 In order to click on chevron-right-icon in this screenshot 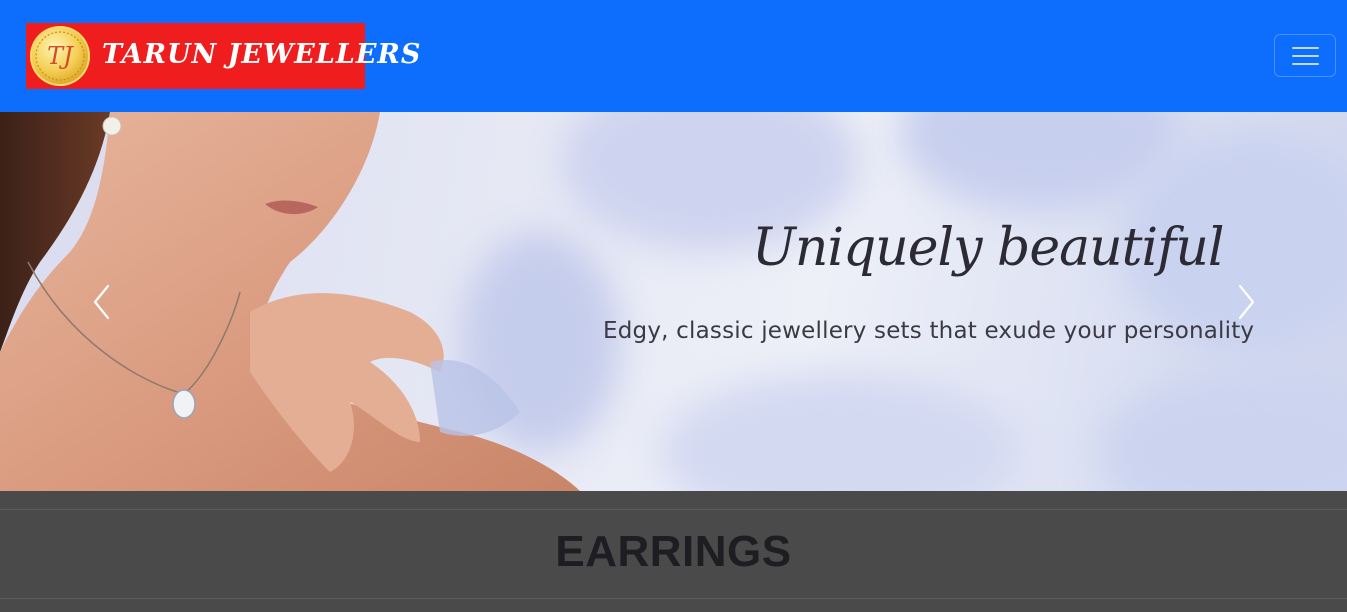, I will do `click(1246, 302)`.